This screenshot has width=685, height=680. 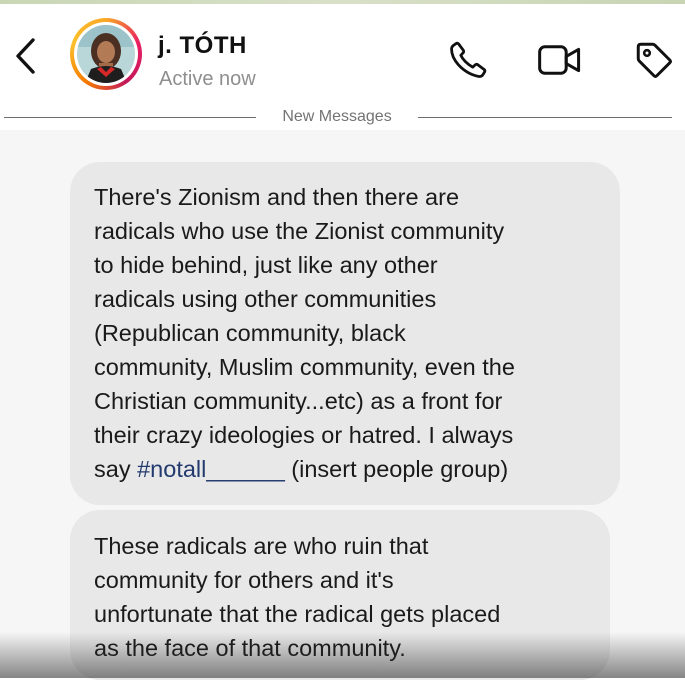 I want to click on hashtag-blank: ______, so click(x=245, y=469).